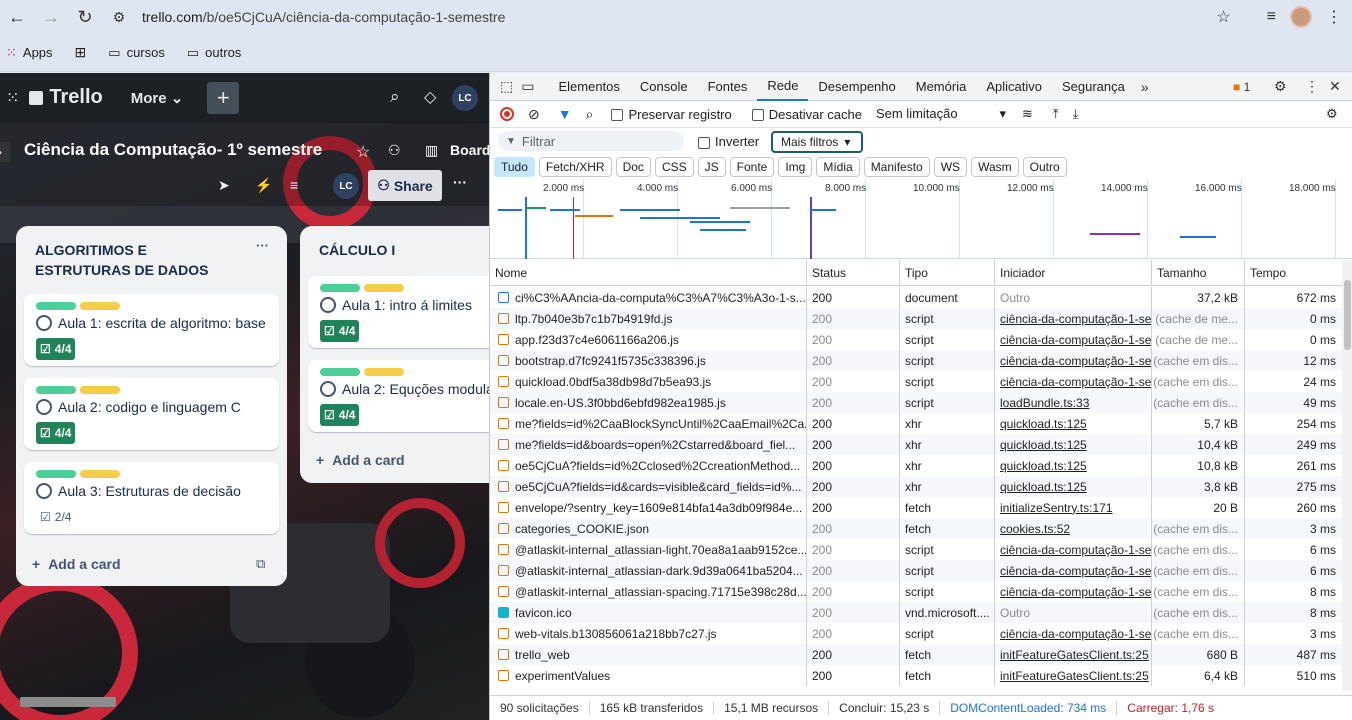  What do you see at coordinates (664, 87) in the screenshot?
I see `tab-console: Console` at bounding box center [664, 87].